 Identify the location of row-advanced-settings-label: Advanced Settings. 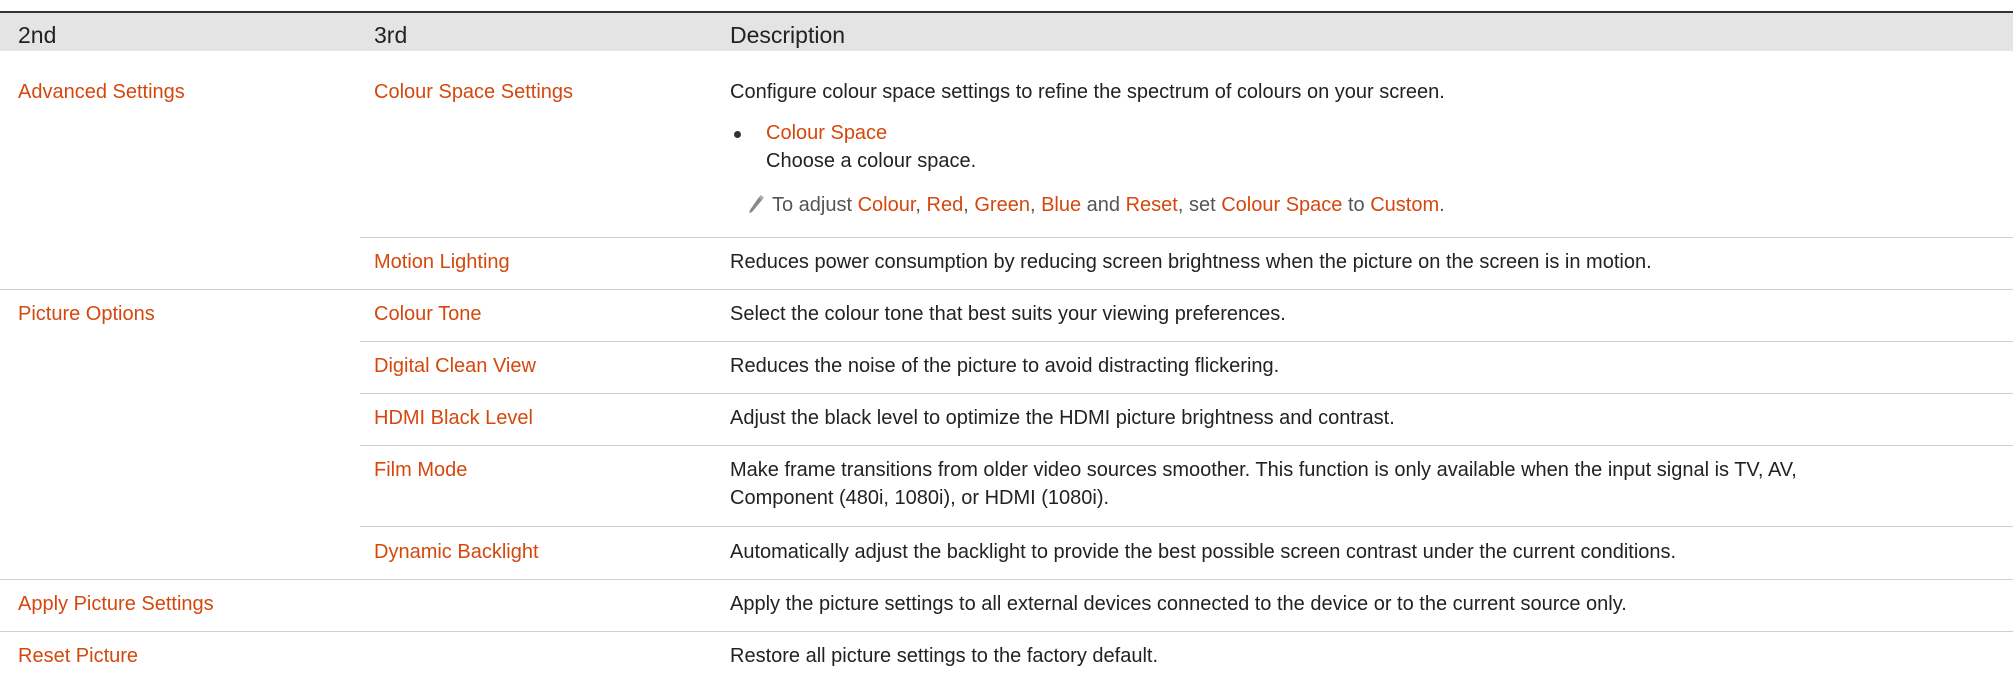
(101, 92).